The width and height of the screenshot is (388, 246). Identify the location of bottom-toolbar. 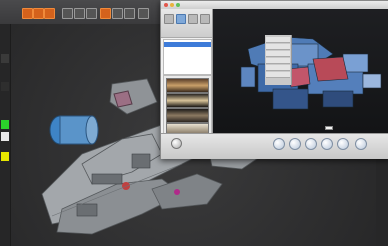
(274, 146).